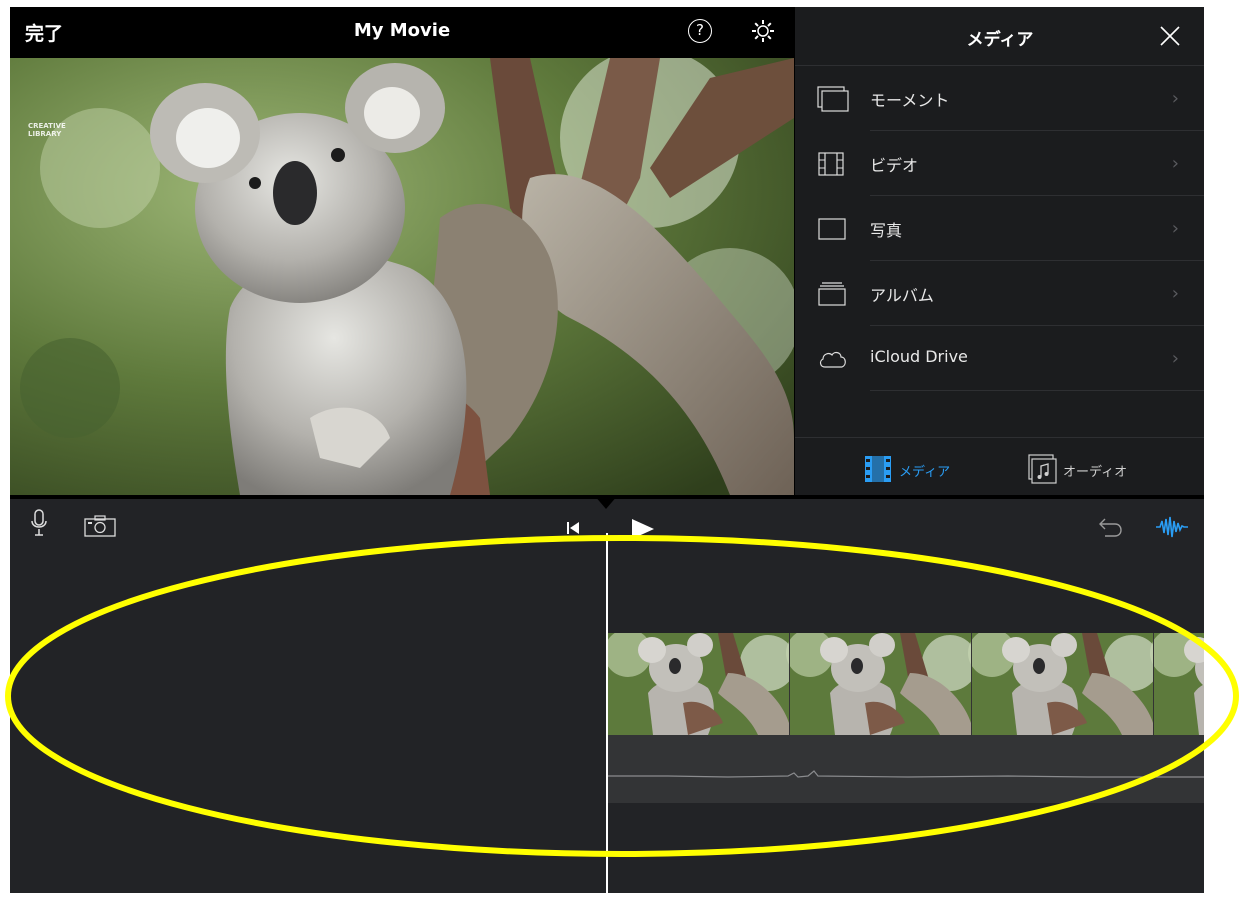 This screenshot has width=1239, height=901. Describe the element at coordinates (1110, 527) in the screenshot. I see `undo-icon` at that location.